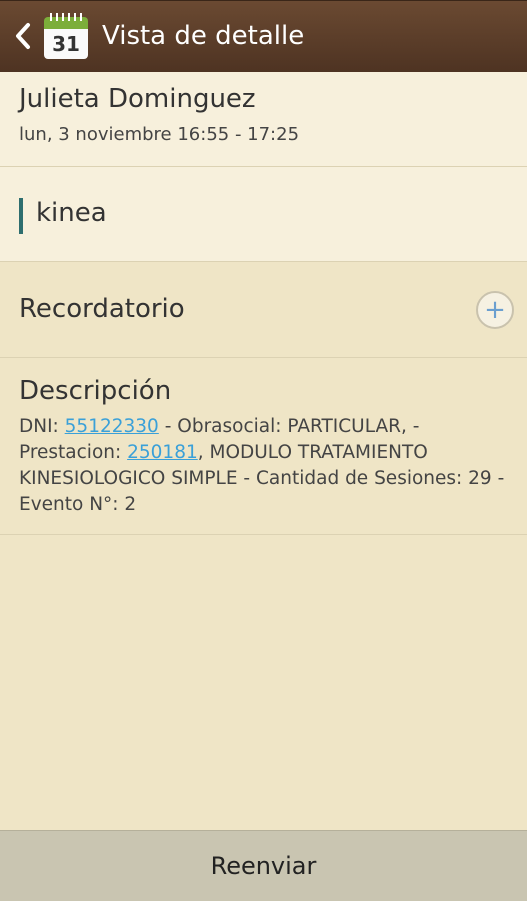  I want to click on plus-icon: +, so click(495, 310).